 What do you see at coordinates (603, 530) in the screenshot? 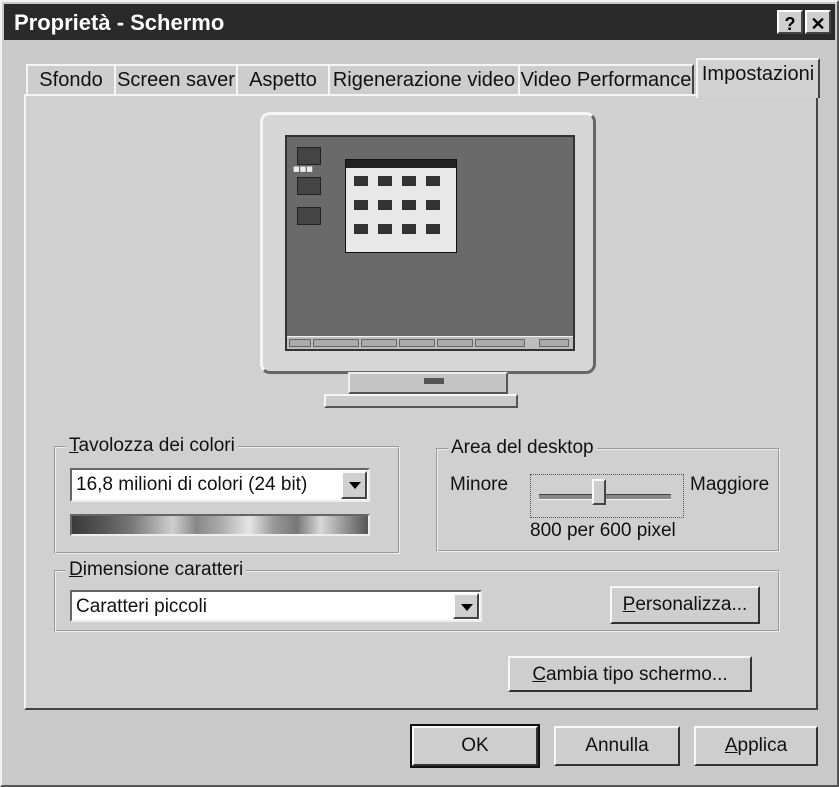
I see `resolution-value: 800 per 600 pixel` at bounding box center [603, 530].